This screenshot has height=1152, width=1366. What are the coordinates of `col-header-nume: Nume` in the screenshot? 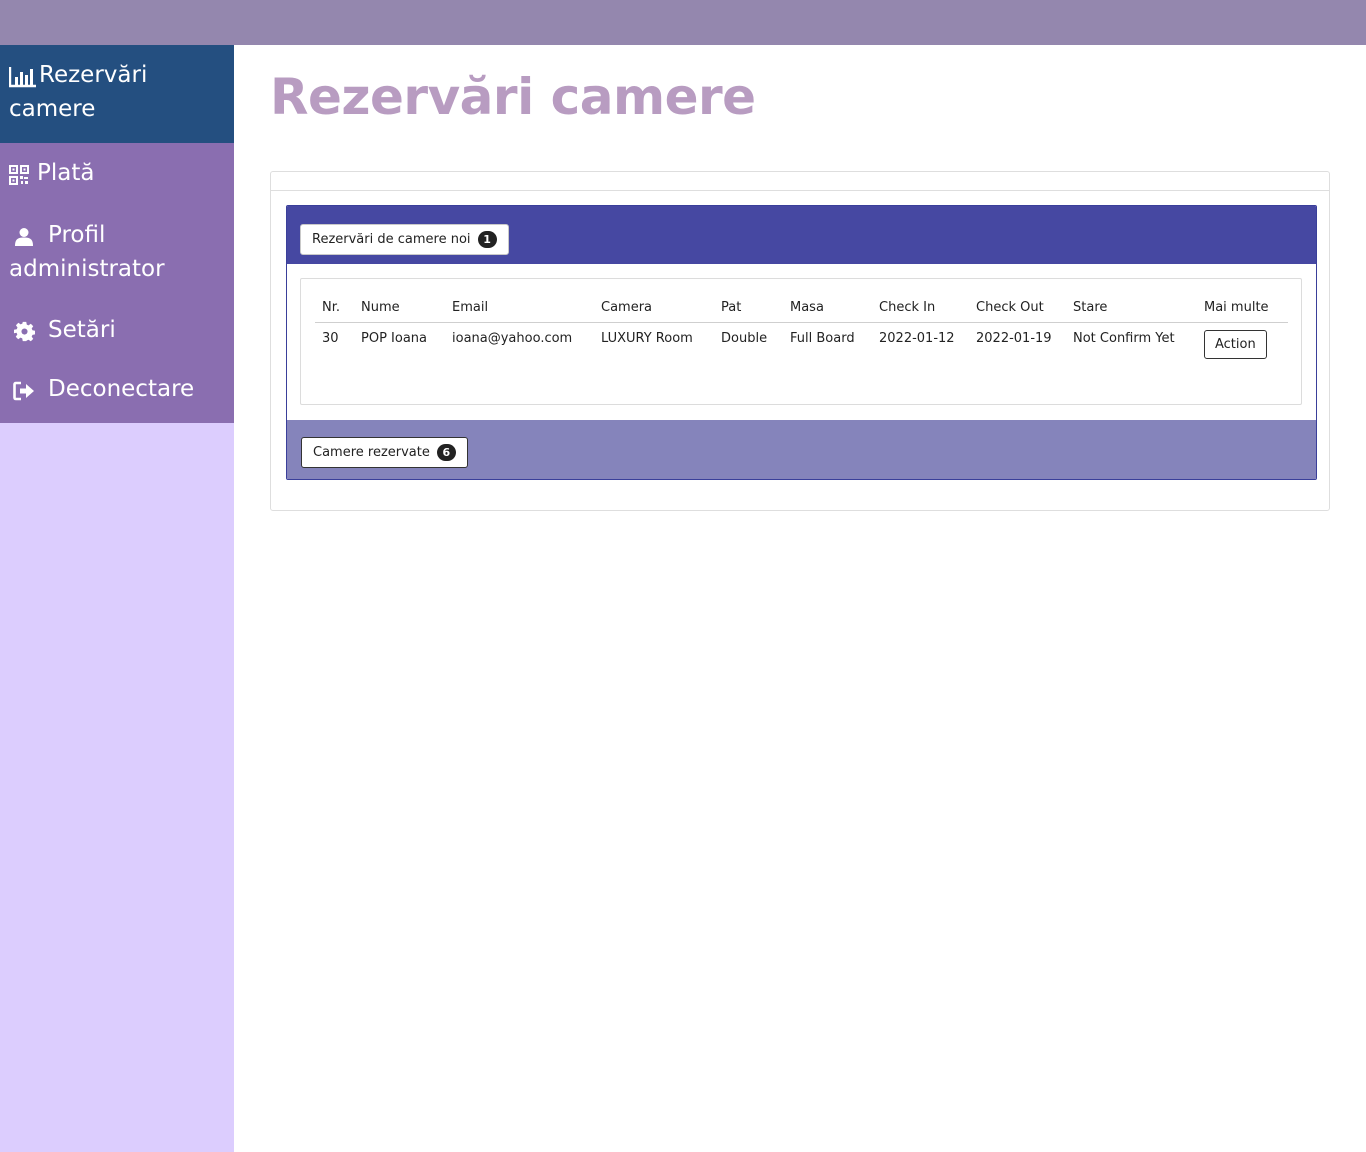 It's located at (399, 309).